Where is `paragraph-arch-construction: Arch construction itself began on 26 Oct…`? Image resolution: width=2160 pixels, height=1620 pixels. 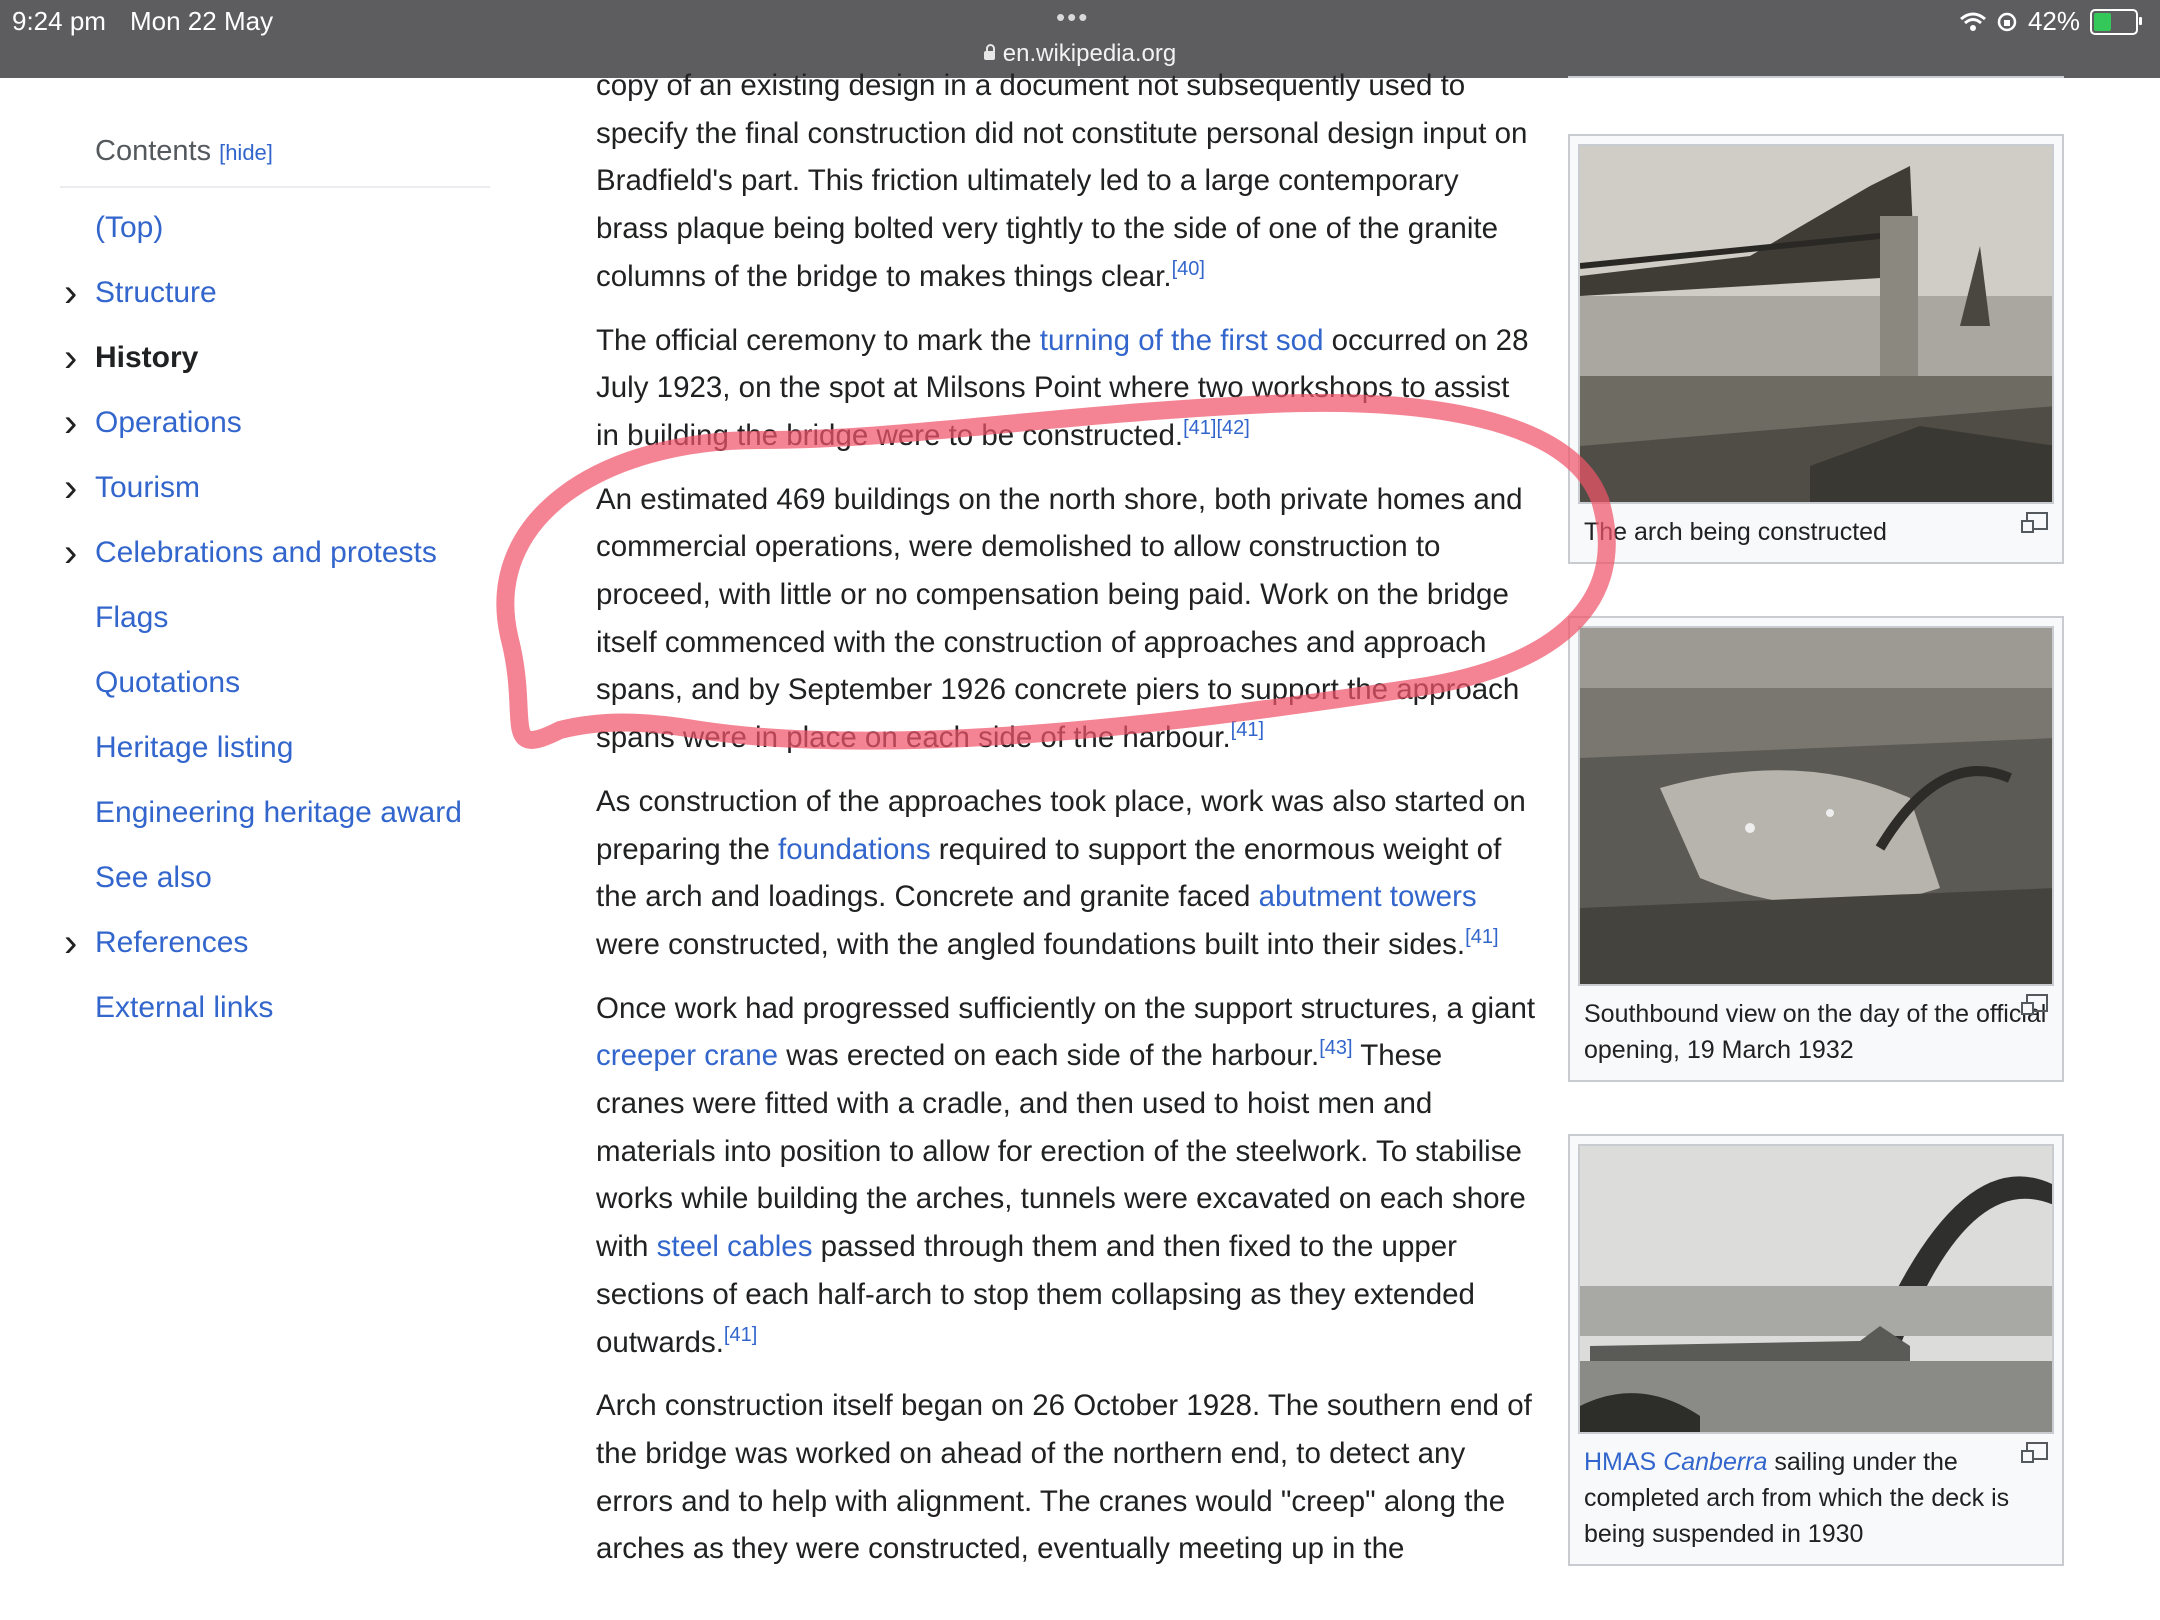 paragraph-arch-construction: Arch construction itself began on 26 Oct… is located at coordinates (1066, 1477).